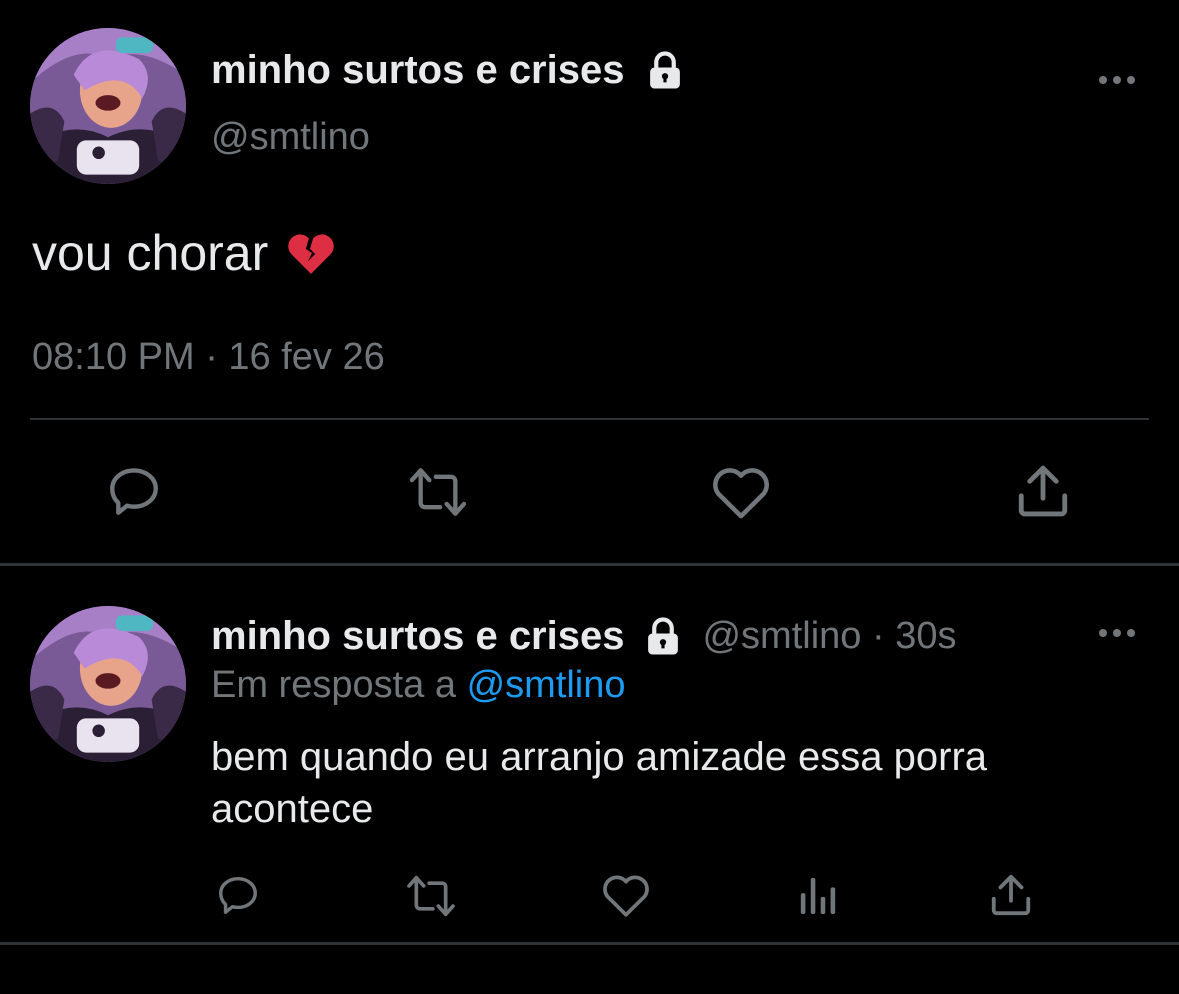 This screenshot has width=1179, height=994. I want to click on tweet-text-content: vou chorar, so click(150, 253).